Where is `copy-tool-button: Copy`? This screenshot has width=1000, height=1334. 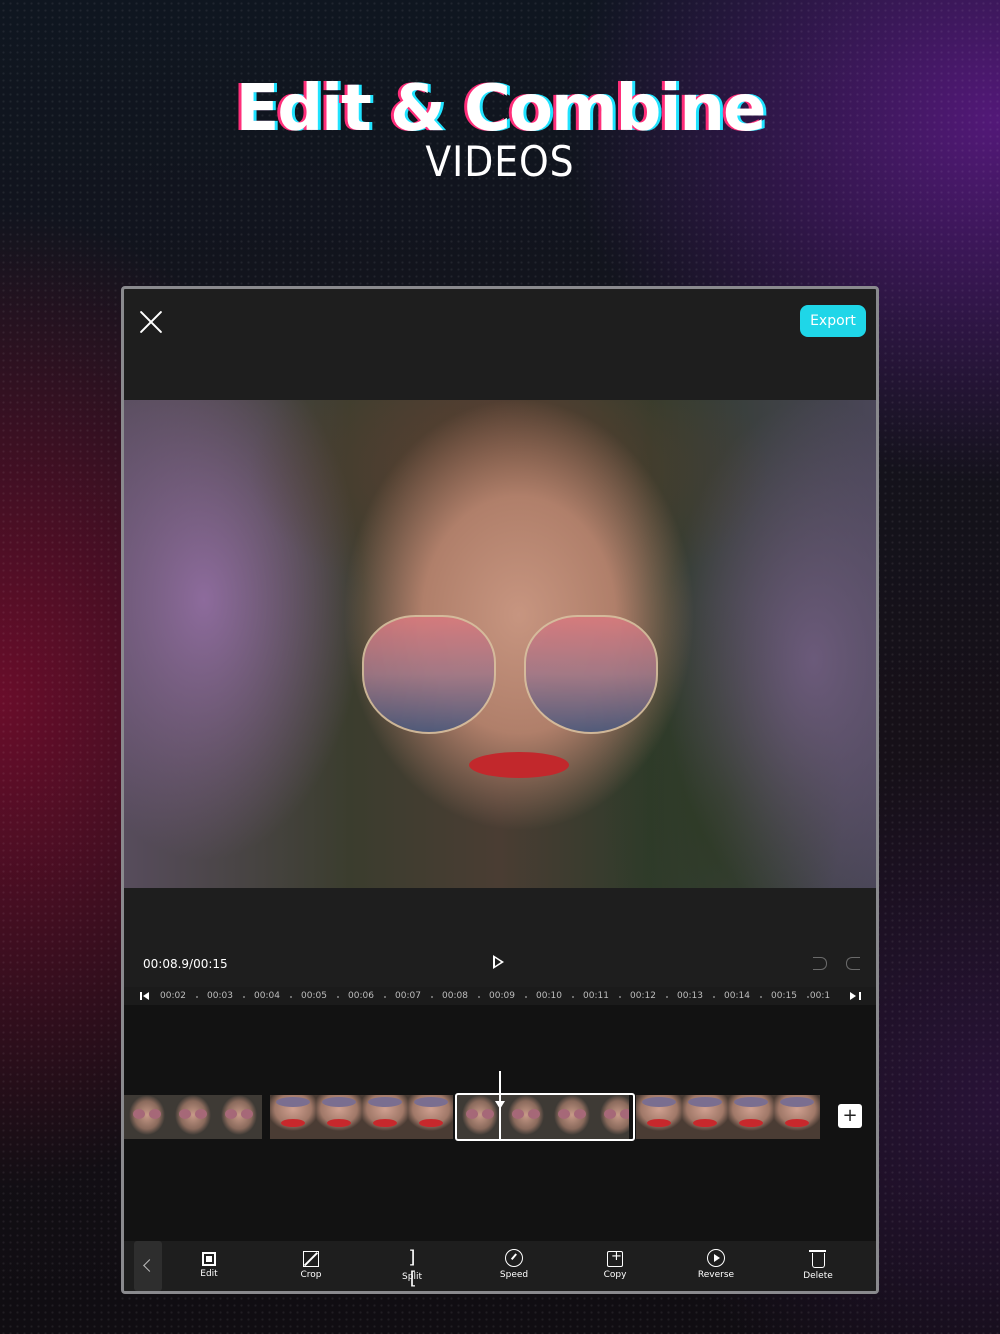 copy-tool-button: Copy is located at coordinates (615, 1264).